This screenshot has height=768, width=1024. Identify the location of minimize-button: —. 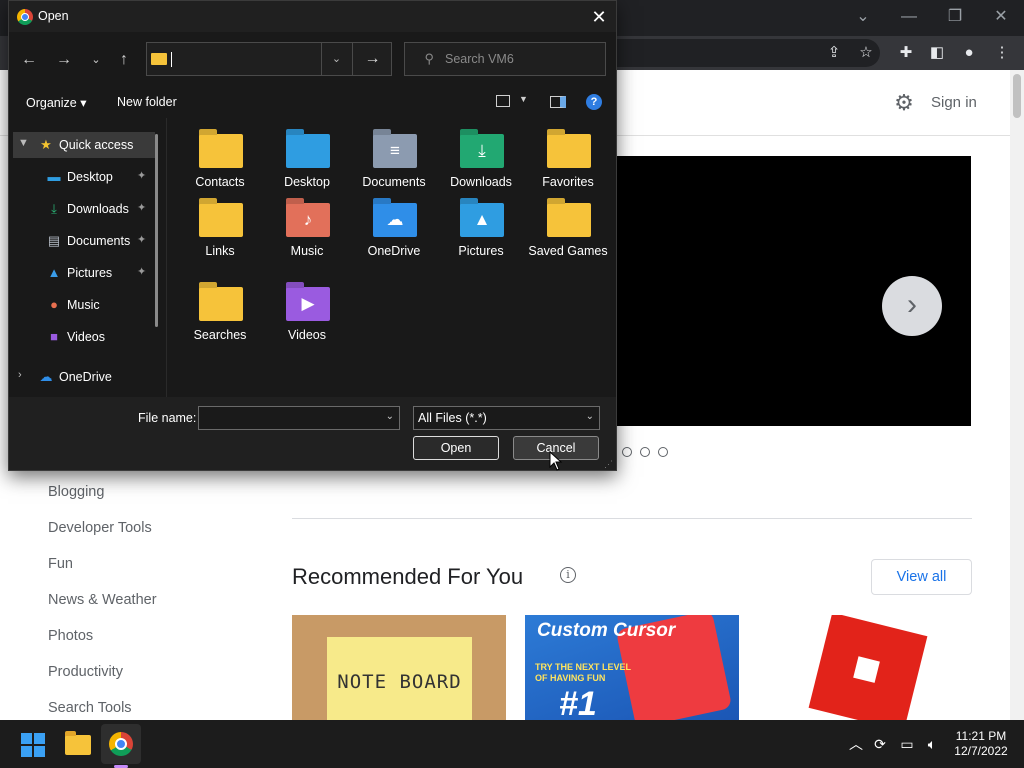
(909, 17).